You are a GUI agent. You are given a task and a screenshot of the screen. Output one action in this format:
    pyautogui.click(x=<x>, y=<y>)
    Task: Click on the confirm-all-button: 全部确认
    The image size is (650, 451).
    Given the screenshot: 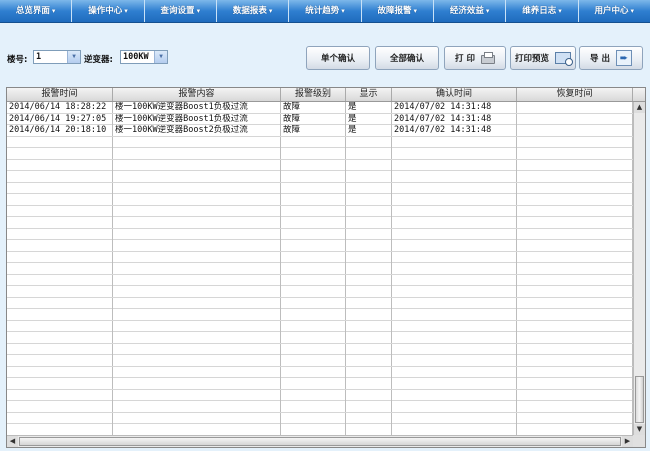 What is the action you would take?
    pyautogui.click(x=407, y=58)
    